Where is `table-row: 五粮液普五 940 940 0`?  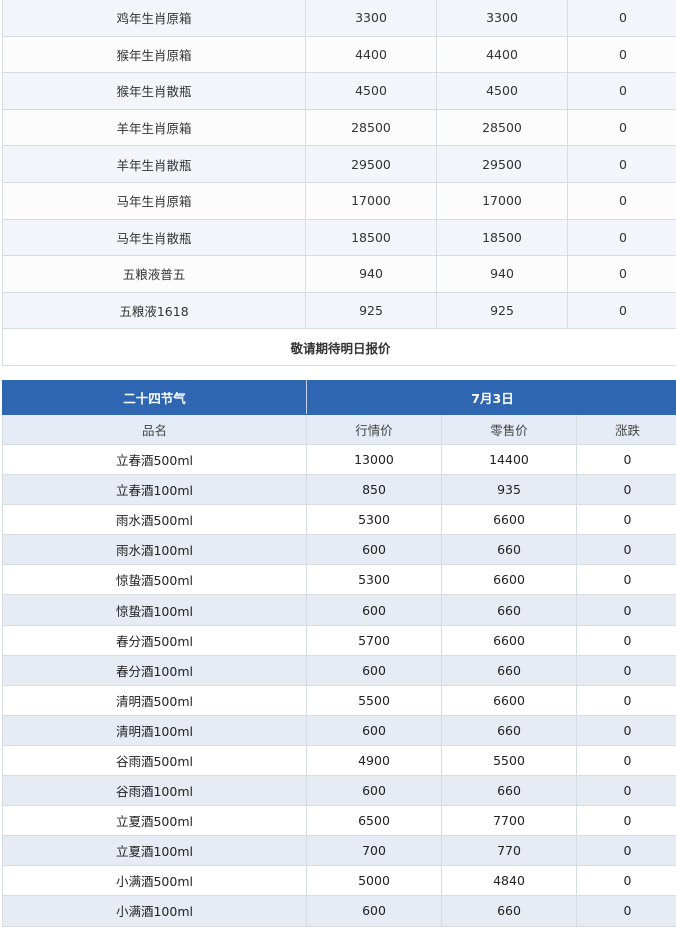
table-row: 五粮液普五 940 940 0 is located at coordinates (339, 274).